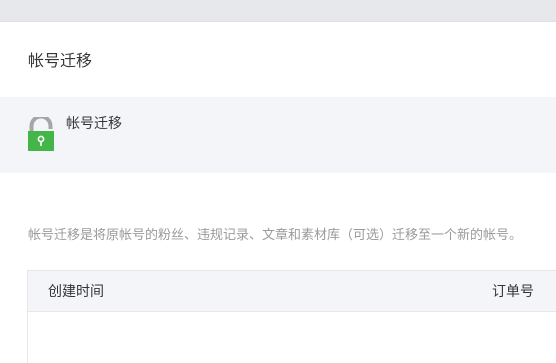 The height and width of the screenshot is (363, 556). What do you see at coordinates (292, 291) in the screenshot?
I see `table-header-row: 创建时间 订单号` at bounding box center [292, 291].